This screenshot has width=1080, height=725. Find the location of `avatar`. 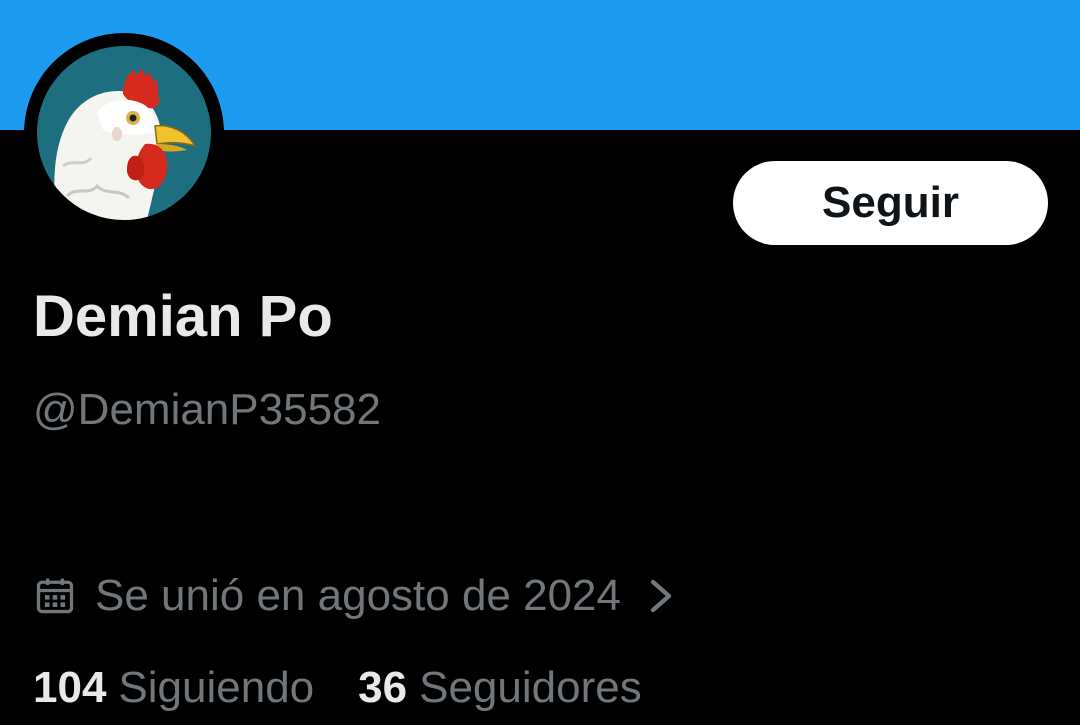

avatar is located at coordinates (124, 133).